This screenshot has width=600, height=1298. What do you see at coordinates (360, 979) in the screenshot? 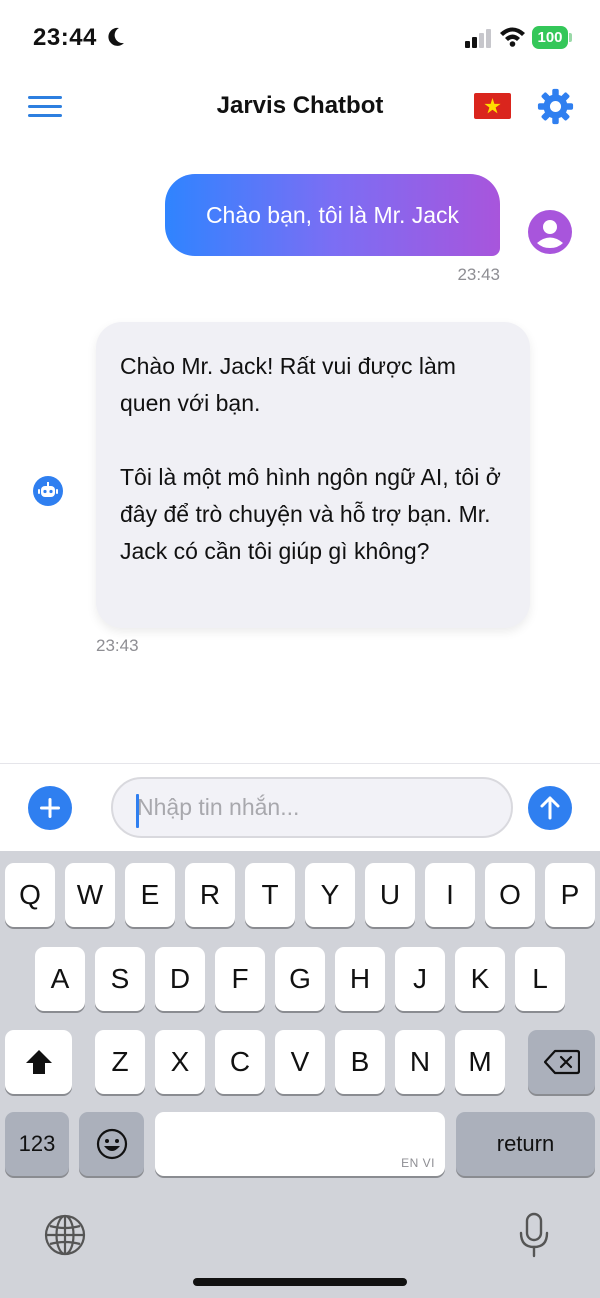
I see `key-h: H` at bounding box center [360, 979].